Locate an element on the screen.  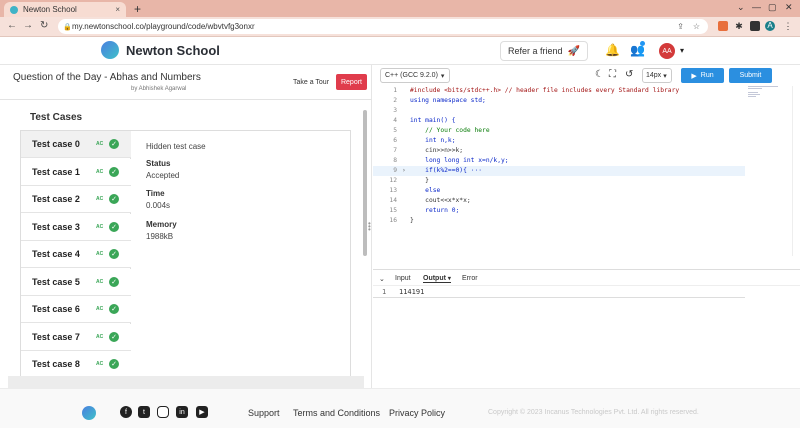
editor-scrollbar is located at coordinates (796, 171).